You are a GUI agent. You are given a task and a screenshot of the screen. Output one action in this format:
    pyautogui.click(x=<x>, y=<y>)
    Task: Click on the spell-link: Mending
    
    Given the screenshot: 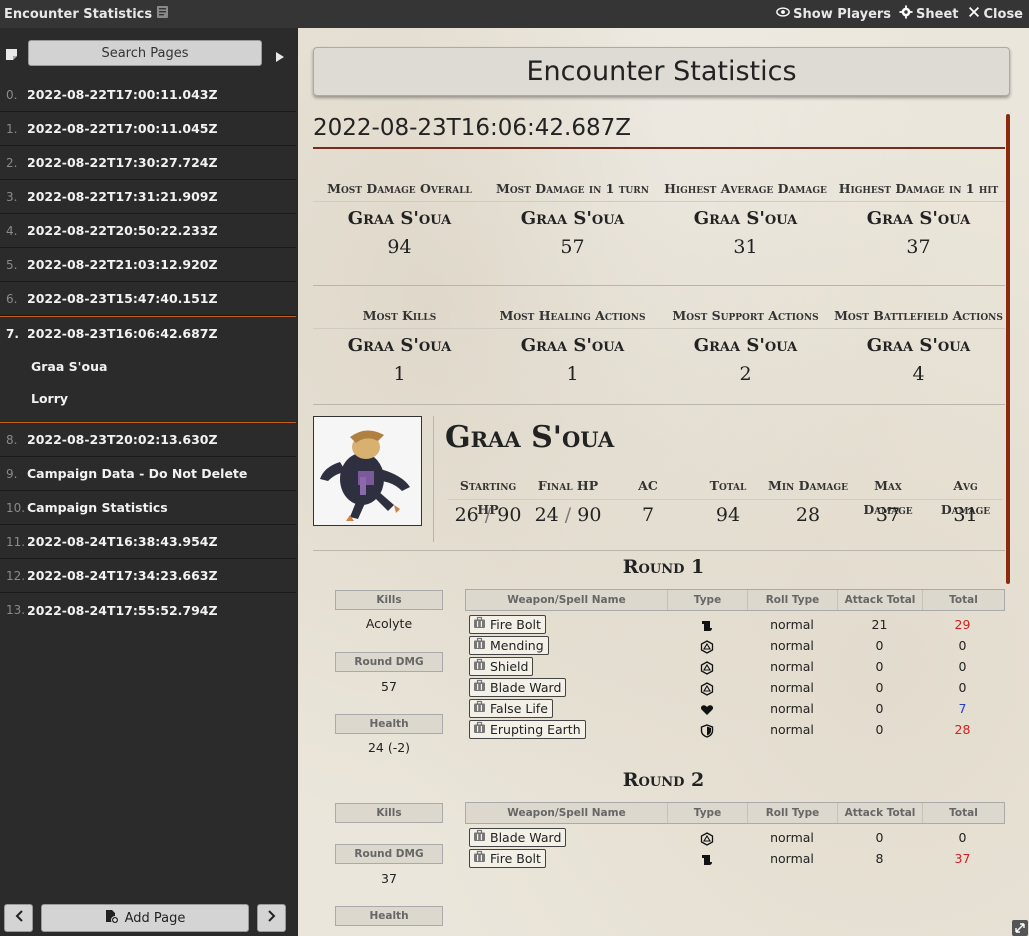 What is the action you would take?
    pyautogui.click(x=509, y=645)
    